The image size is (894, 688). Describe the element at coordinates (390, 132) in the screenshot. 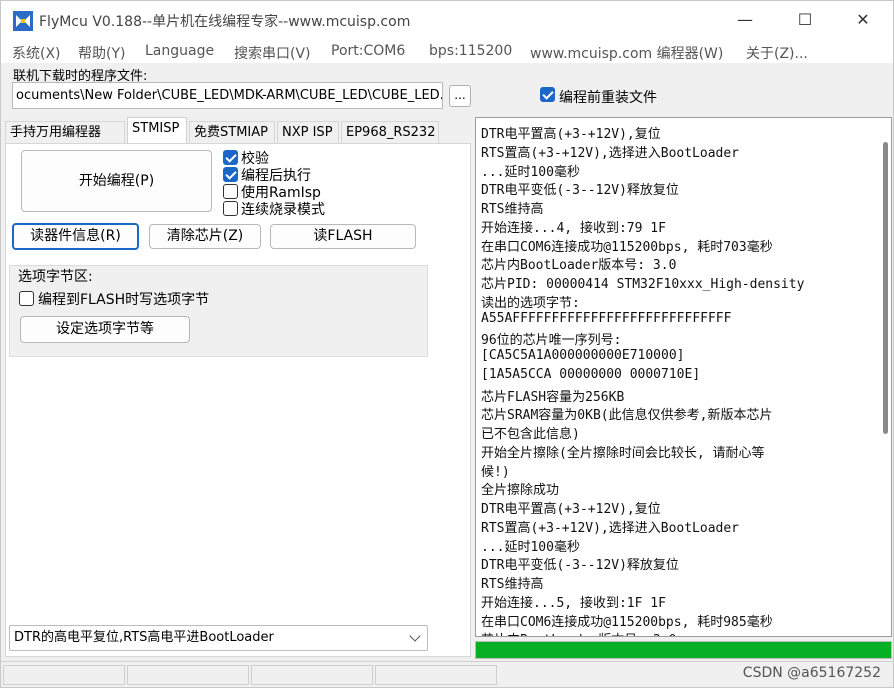

I see `tab-ep968: EP968_RS232` at that location.